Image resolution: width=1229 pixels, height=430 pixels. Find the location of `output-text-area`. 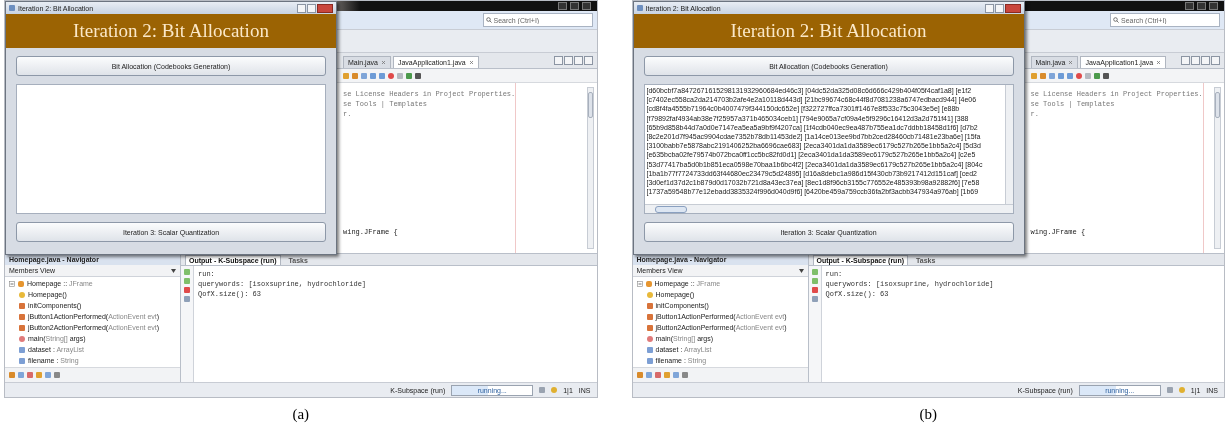

output-text-area is located at coordinates (828, 149).